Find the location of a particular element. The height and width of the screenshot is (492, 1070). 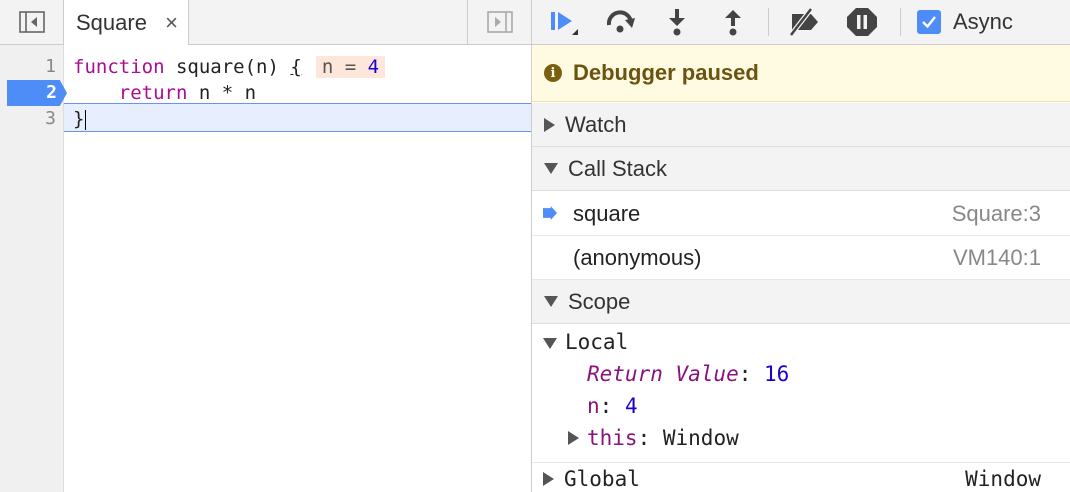

section-scope: Scope is located at coordinates (801, 302).